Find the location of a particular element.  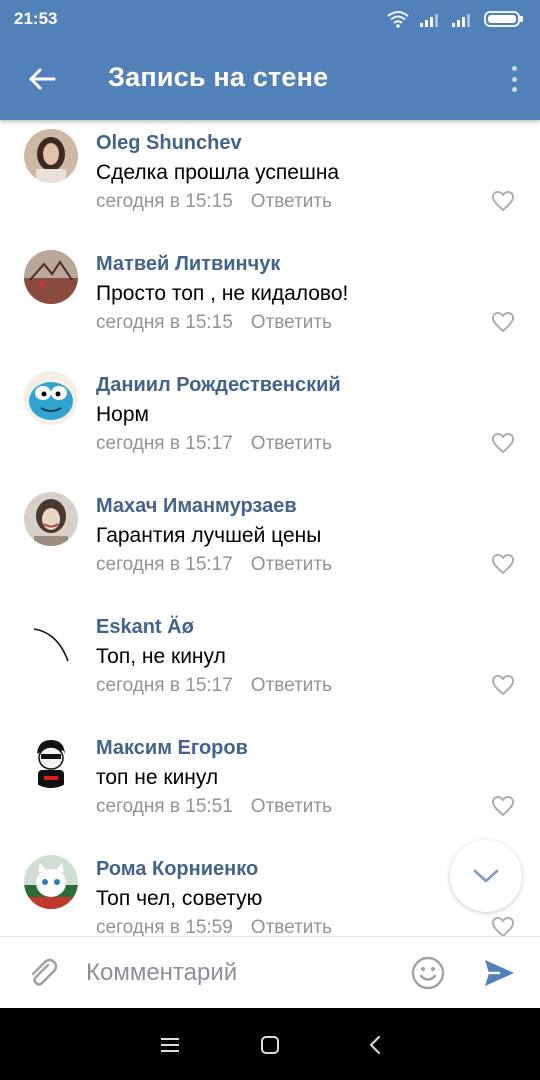

back-chevron-icon is located at coordinates (375, 1045).